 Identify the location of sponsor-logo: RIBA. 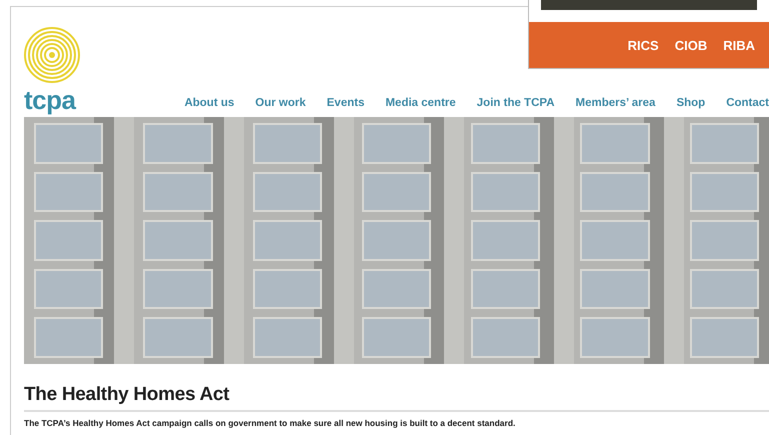
(739, 45).